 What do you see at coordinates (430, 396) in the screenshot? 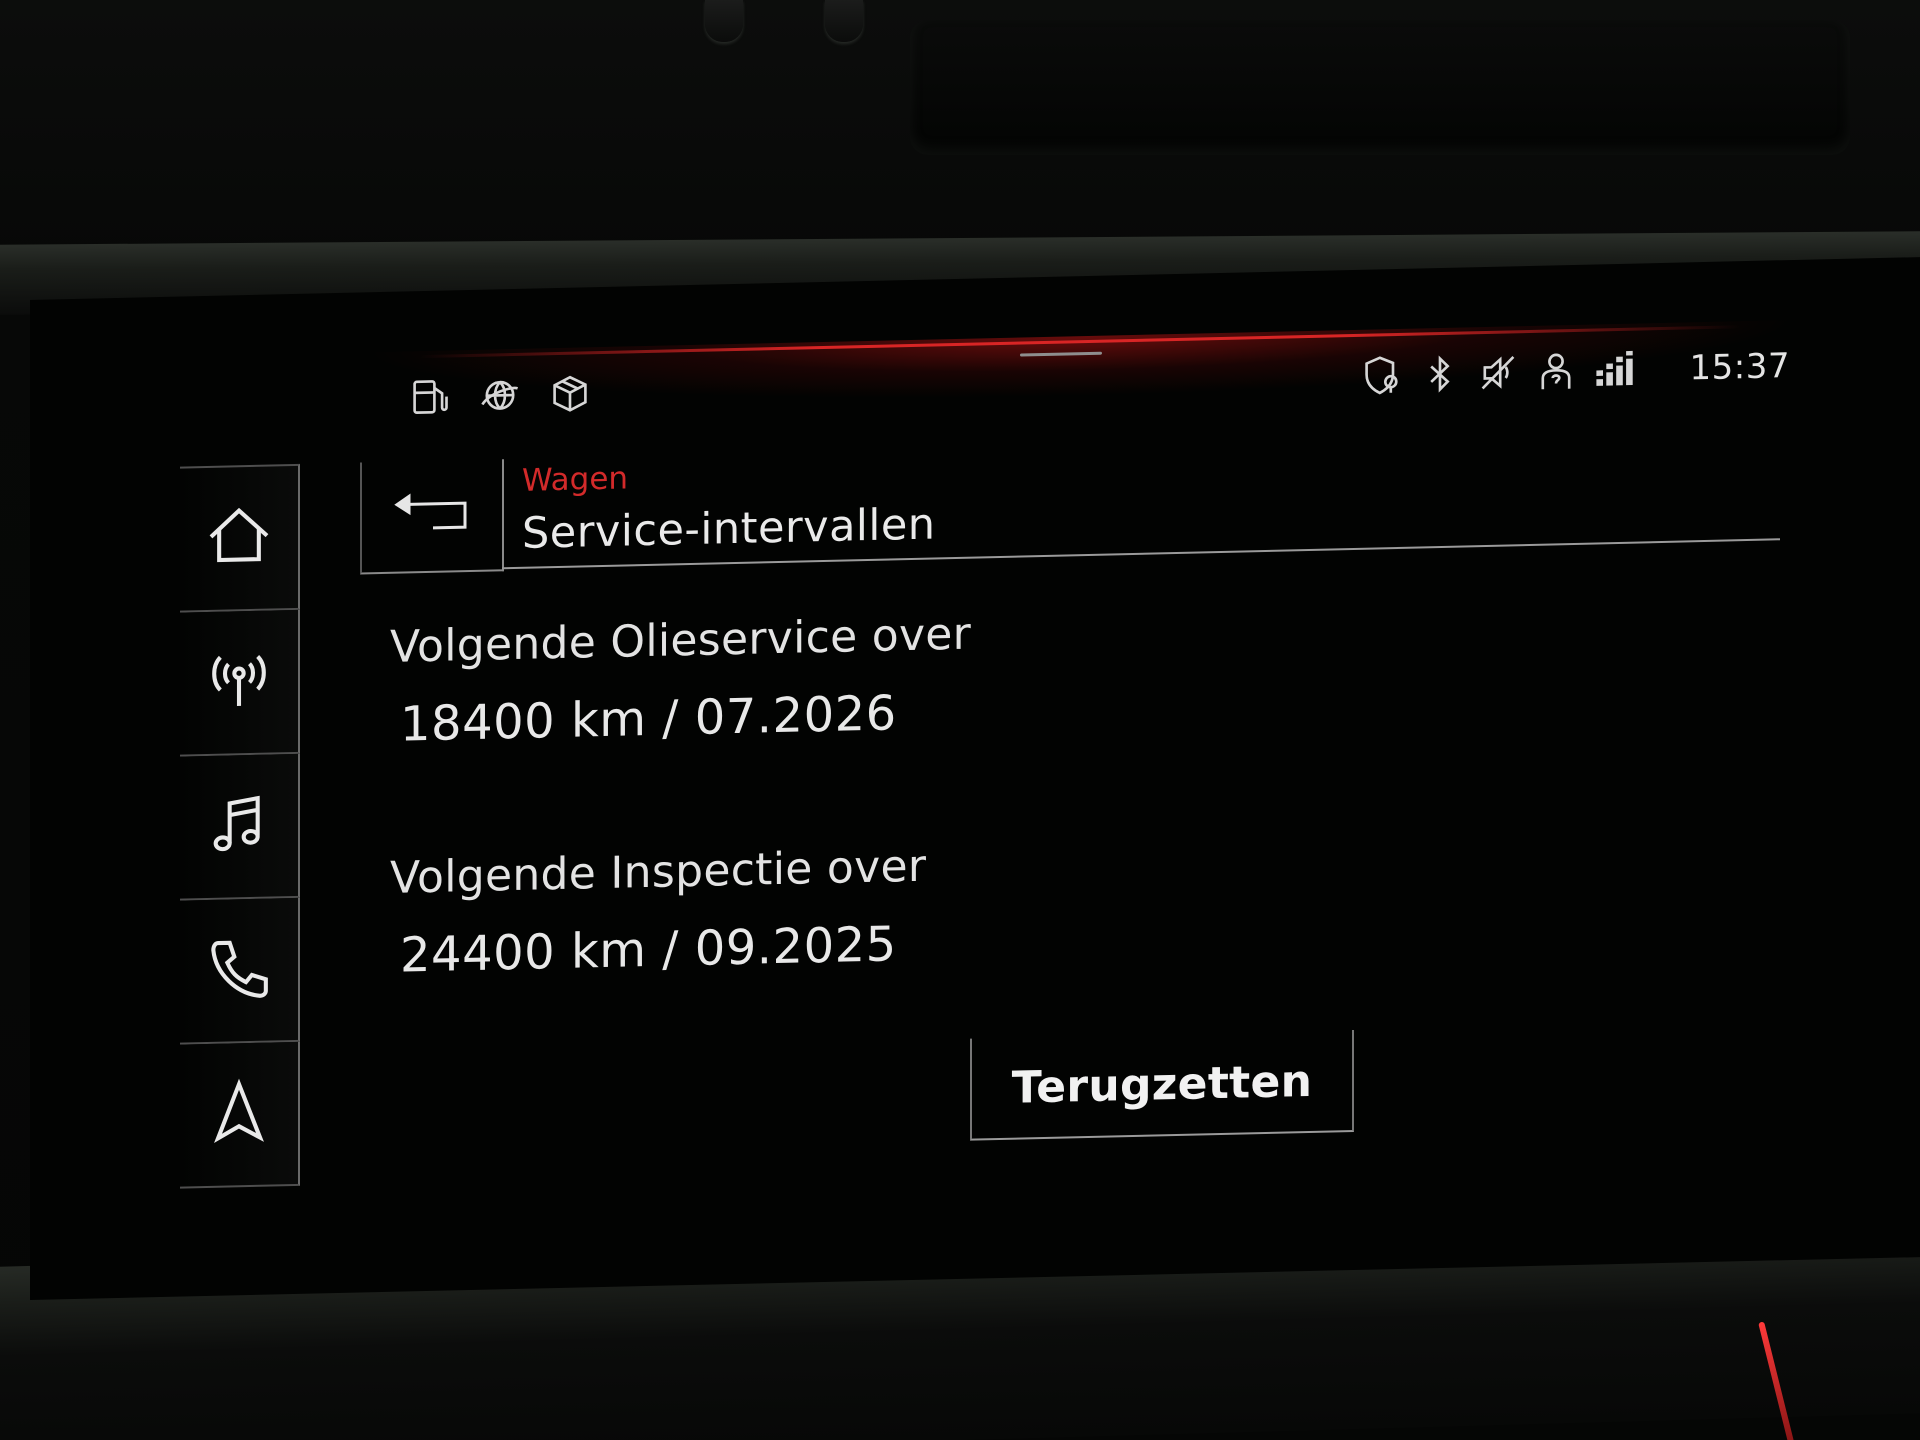
I see `fuel-icon` at bounding box center [430, 396].